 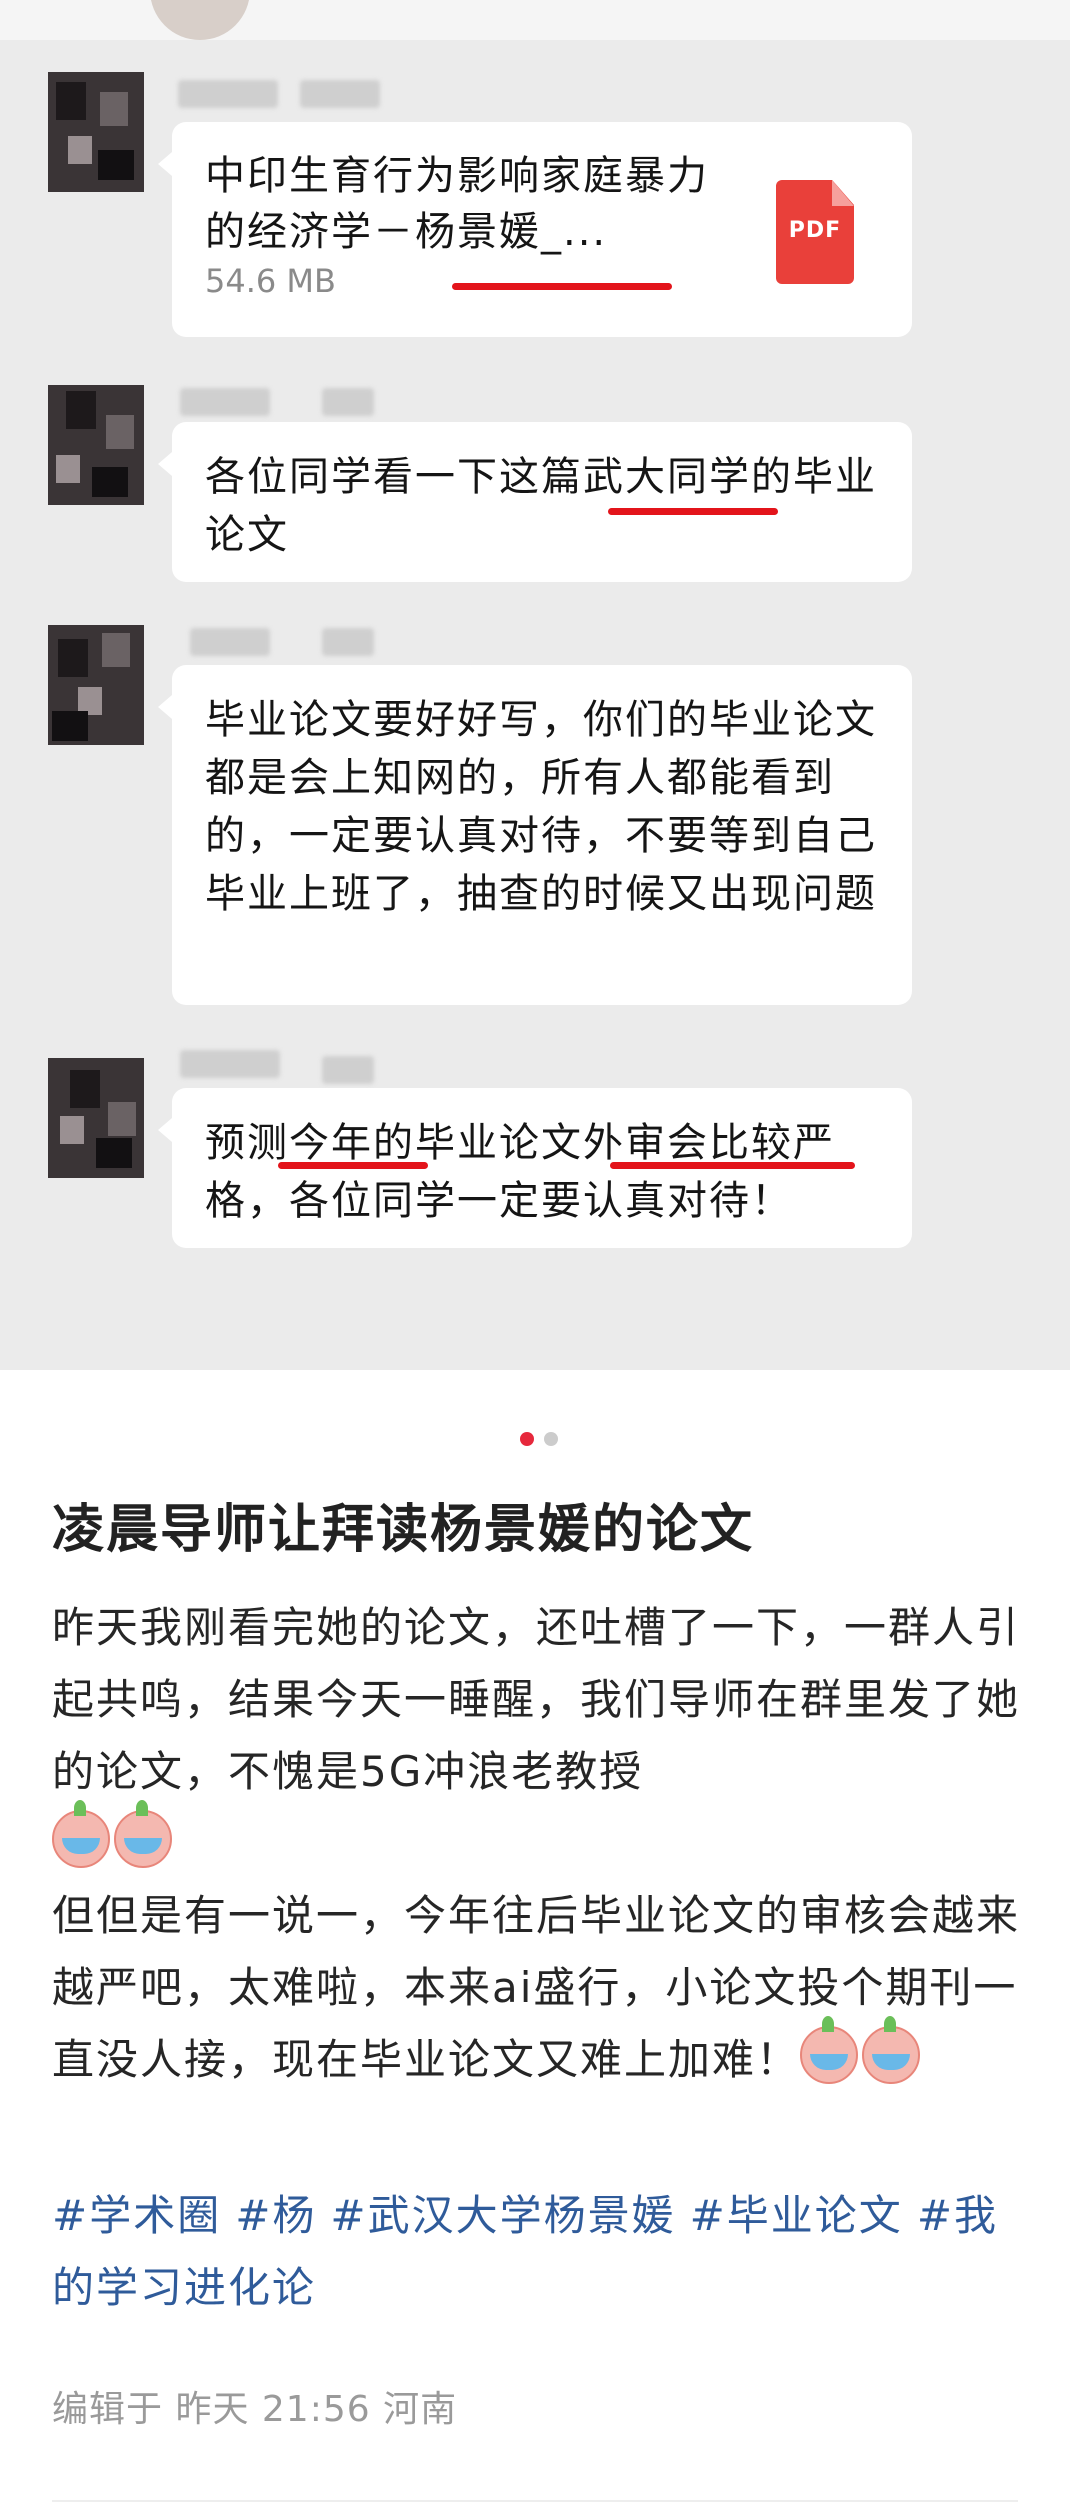 I want to click on text-message-bubble: 各位同学看一下这篇武大同学的毕业论文, so click(x=535, y=502).